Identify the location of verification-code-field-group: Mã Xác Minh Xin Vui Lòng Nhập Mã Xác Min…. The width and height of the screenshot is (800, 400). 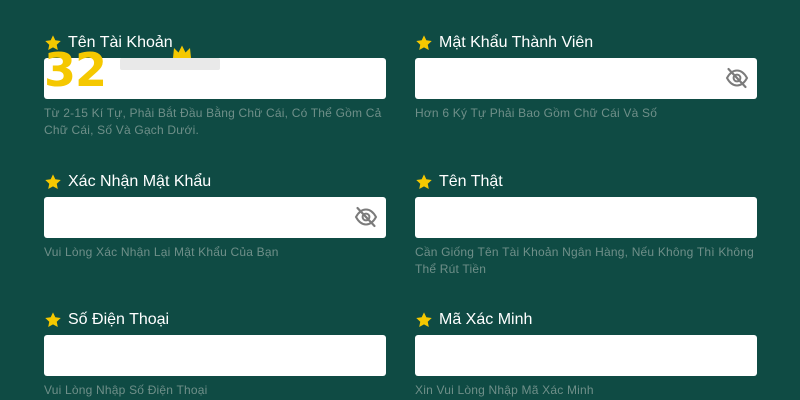
(586, 354).